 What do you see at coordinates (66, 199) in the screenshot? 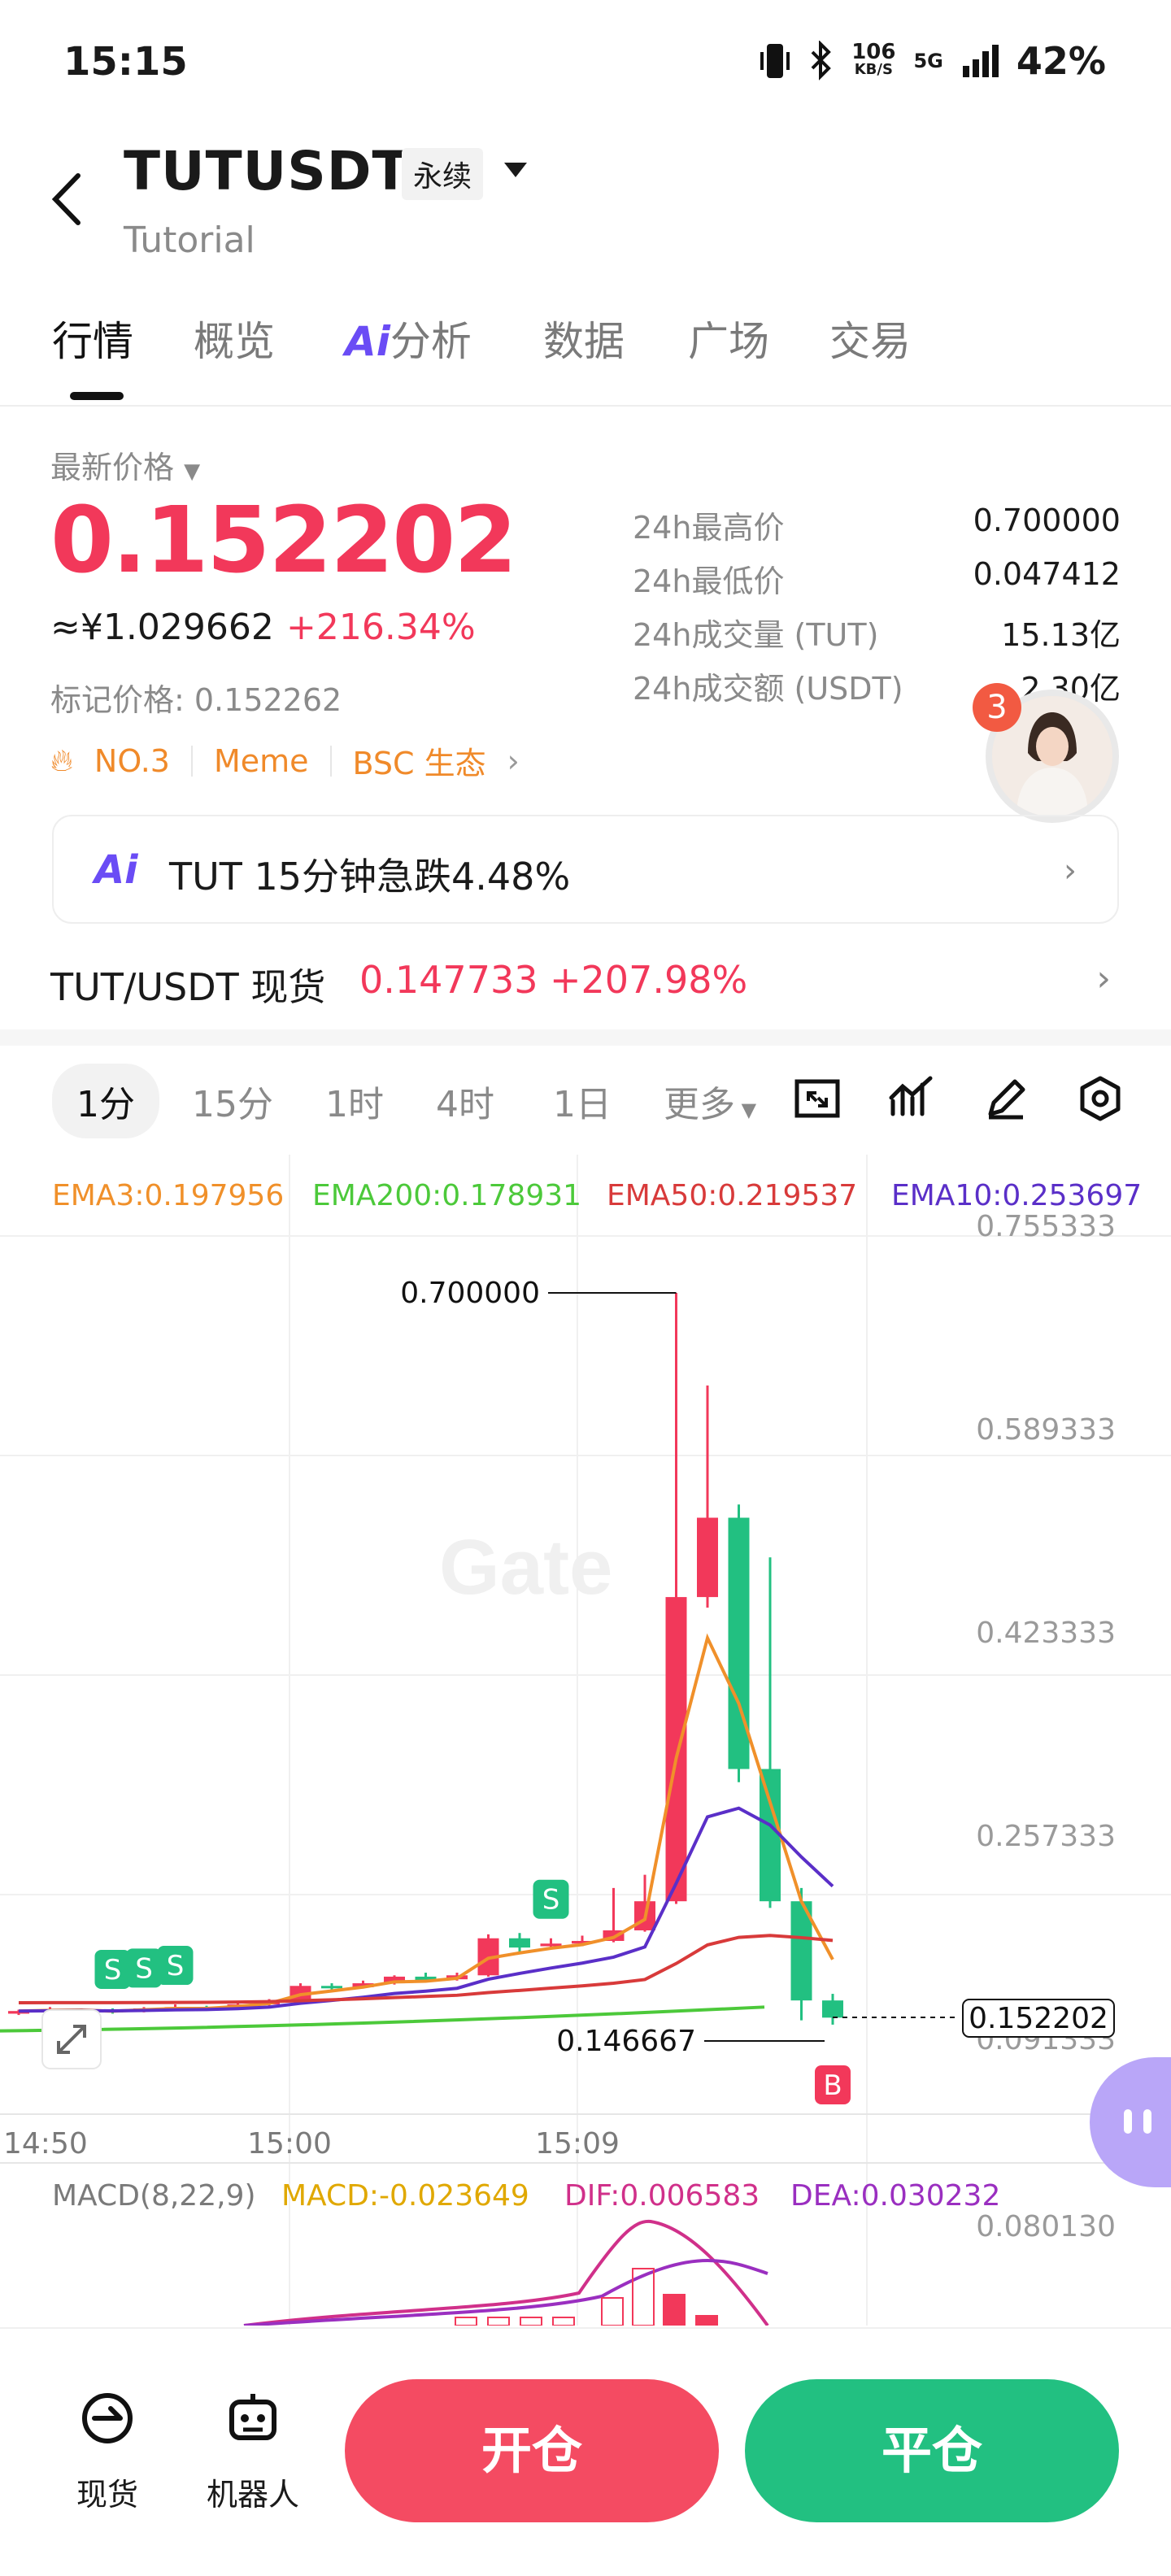
I see `back-arrow-icon` at bounding box center [66, 199].